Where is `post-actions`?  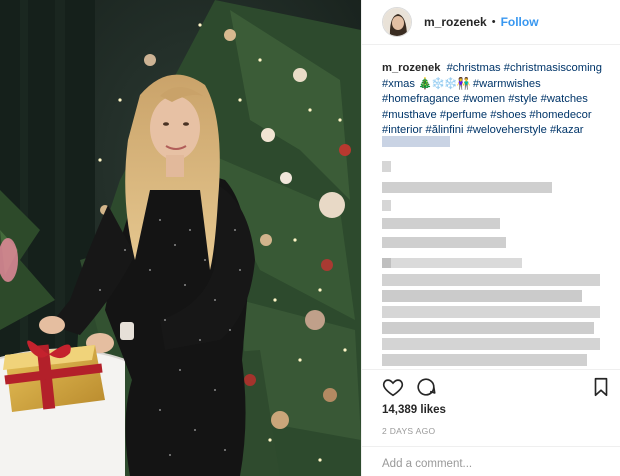
post-actions is located at coordinates (497, 387).